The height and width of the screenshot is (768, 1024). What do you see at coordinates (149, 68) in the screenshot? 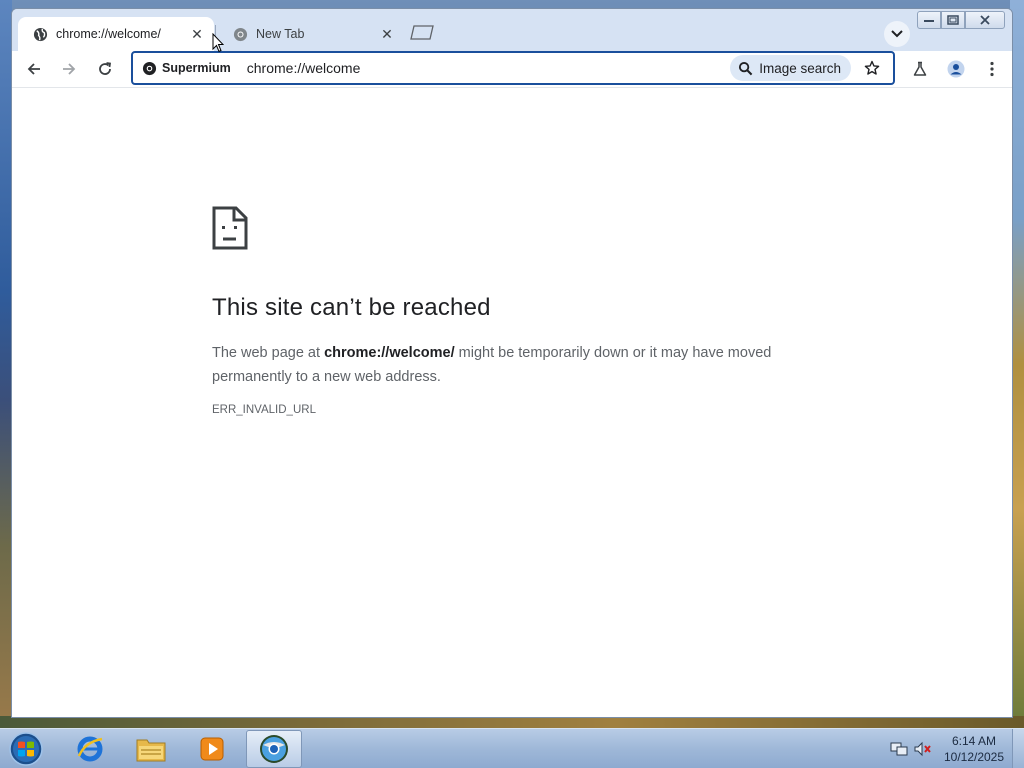
I see `supermium-logo-icon` at bounding box center [149, 68].